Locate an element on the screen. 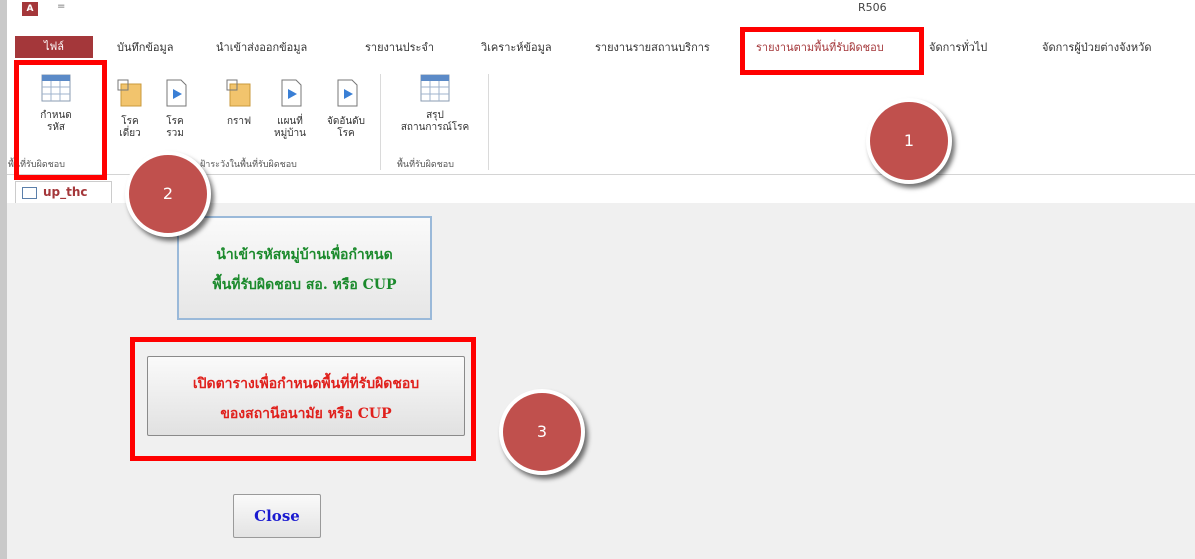 This screenshot has width=1195, height=559. tab-general-management: จัดการทั่วไป is located at coordinates (958, 47).